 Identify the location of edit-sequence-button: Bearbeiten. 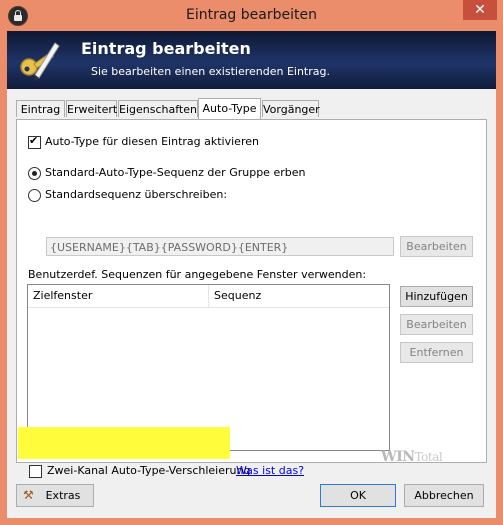
(436, 246).